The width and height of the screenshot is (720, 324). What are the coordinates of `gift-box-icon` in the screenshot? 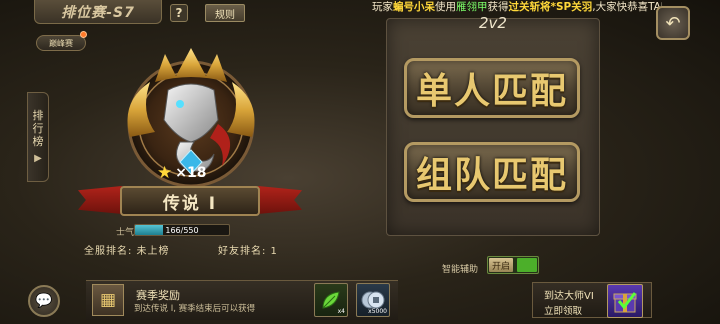 It's located at (625, 302).